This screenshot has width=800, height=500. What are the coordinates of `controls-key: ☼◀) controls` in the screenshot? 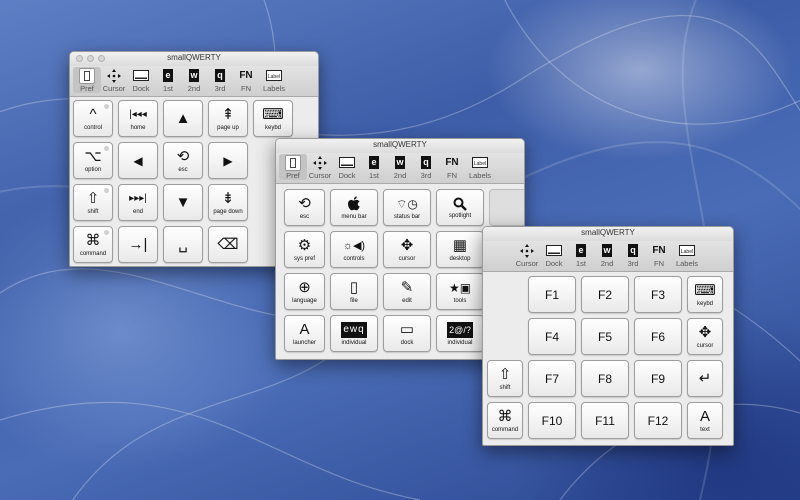 It's located at (354, 249).